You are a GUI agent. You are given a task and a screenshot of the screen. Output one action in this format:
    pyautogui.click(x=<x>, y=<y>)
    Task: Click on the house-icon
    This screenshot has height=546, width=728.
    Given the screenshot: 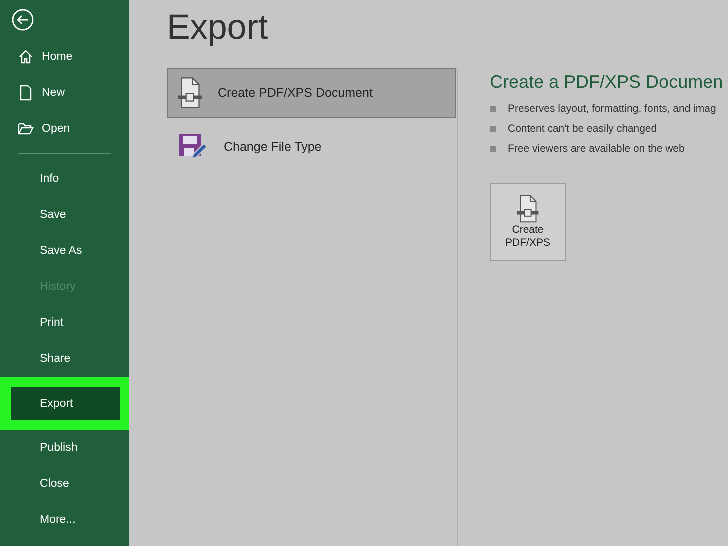 What is the action you would take?
    pyautogui.click(x=26, y=57)
    